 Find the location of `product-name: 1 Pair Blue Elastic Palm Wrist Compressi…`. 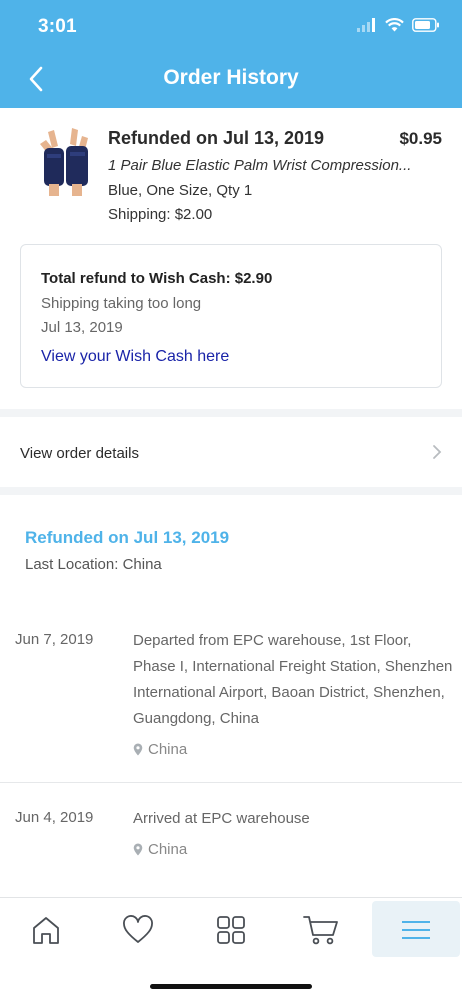

product-name: 1 Pair Blue Elastic Palm Wrist Compressi… is located at coordinates (260, 165).